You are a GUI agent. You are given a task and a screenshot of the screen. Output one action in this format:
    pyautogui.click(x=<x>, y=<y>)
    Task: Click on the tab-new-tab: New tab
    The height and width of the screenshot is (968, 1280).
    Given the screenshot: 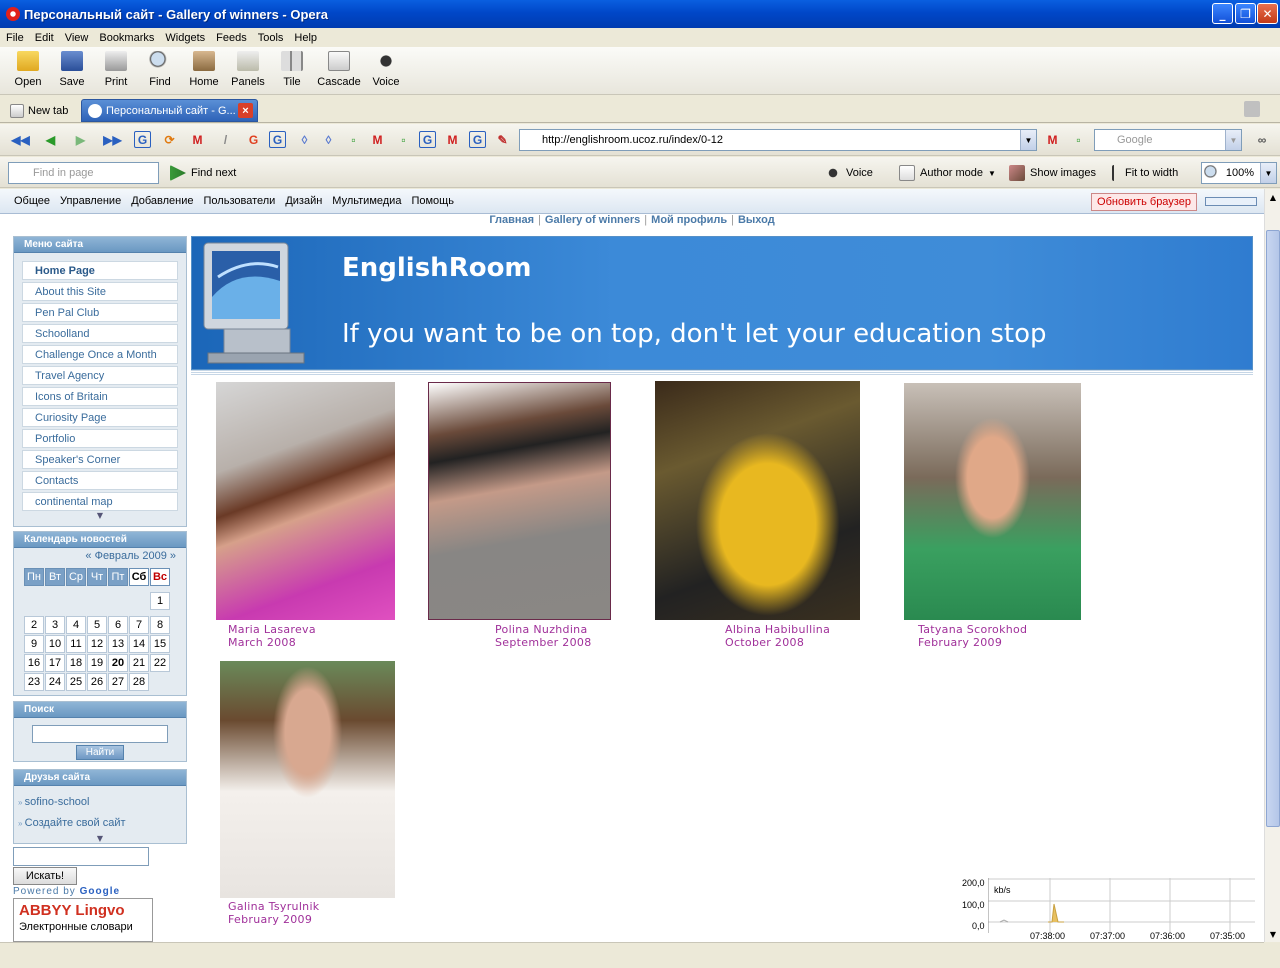 What is the action you would take?
    pyautogui.click(x=41, y=110)
    